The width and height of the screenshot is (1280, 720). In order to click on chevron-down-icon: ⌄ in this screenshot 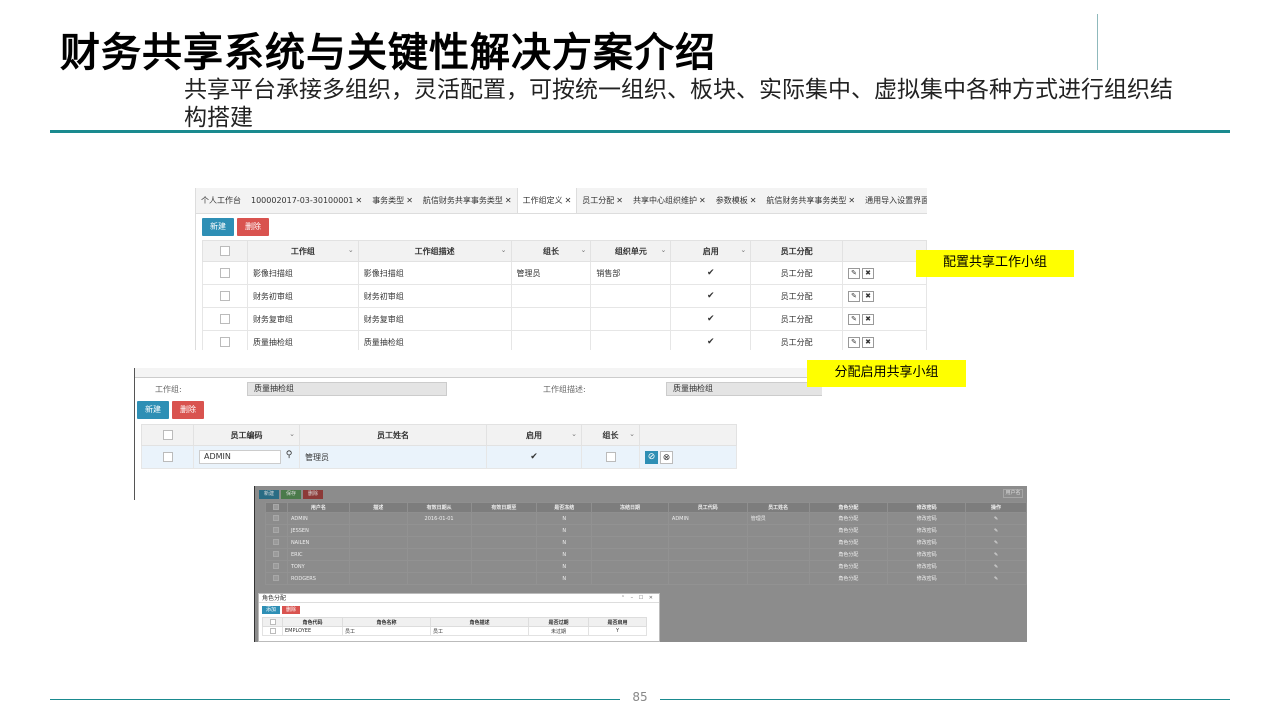, I will do `click(574, 434)`.